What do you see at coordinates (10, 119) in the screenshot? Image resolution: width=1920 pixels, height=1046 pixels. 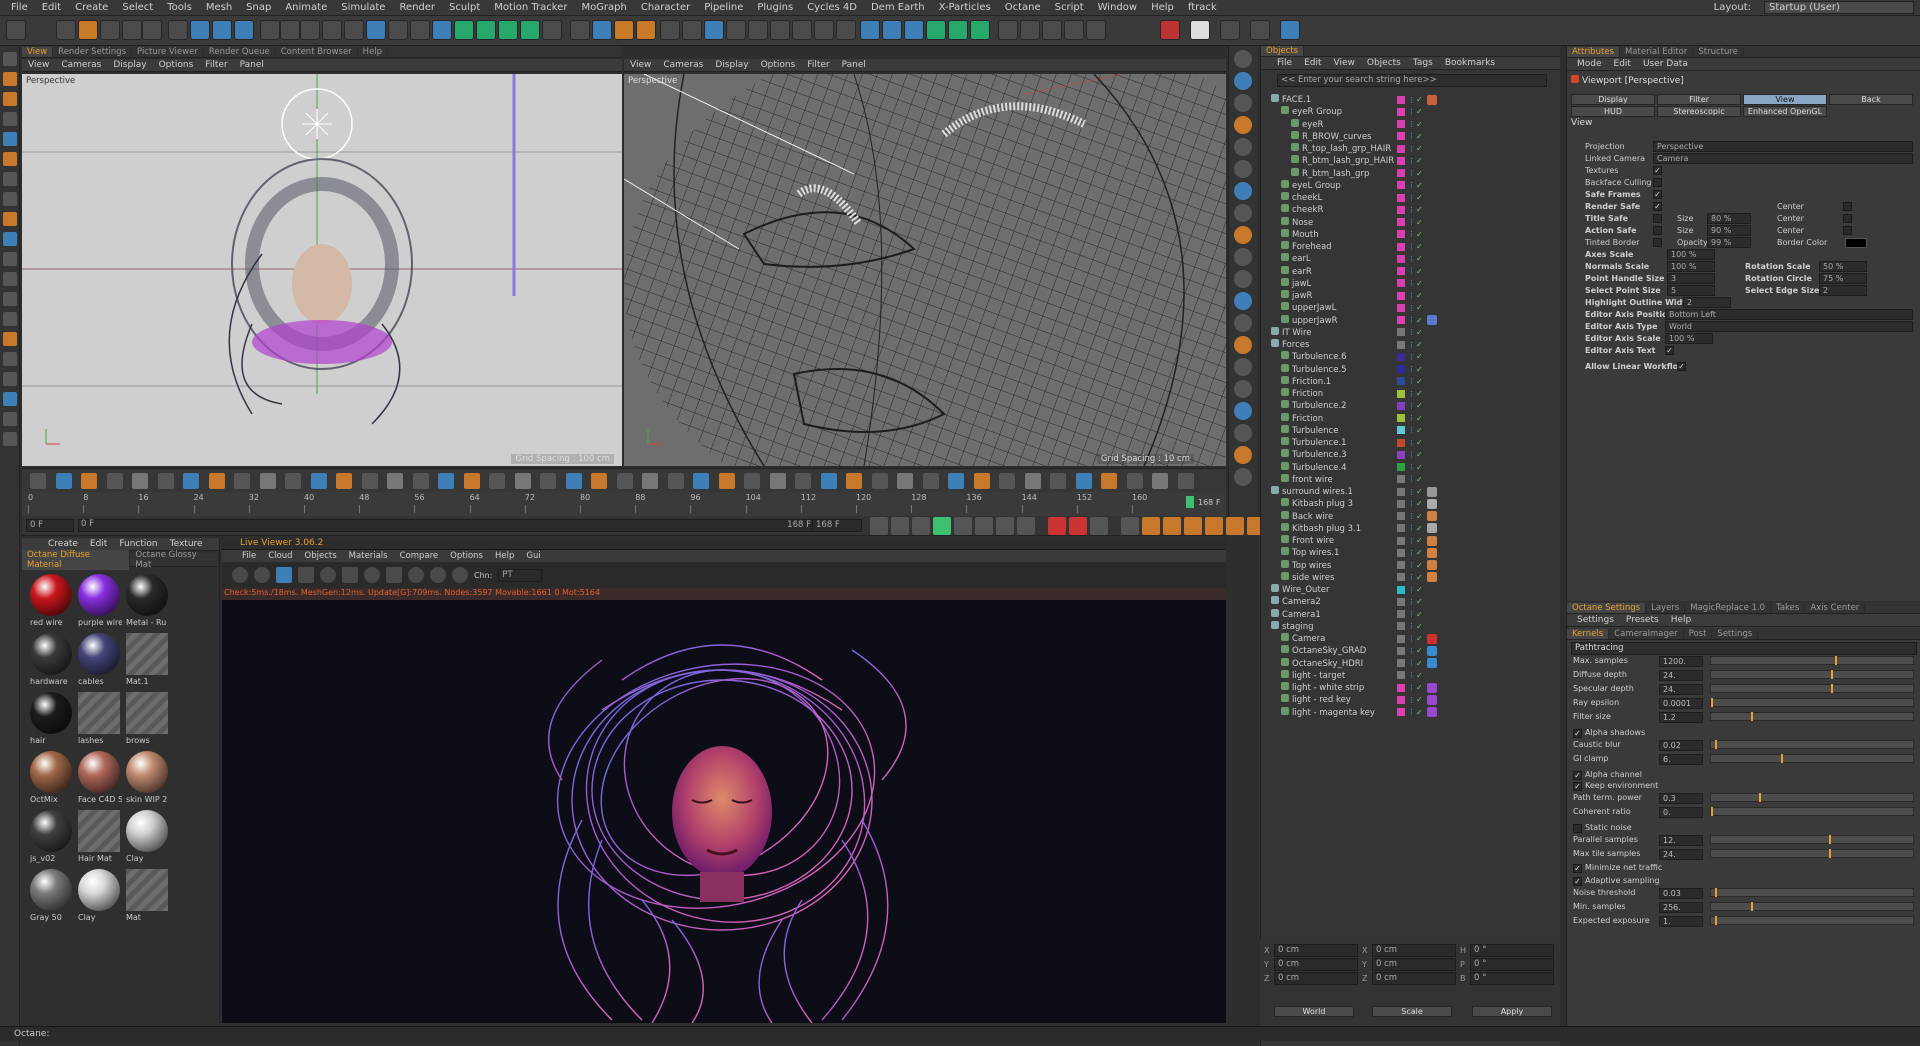 I see `polygons-mode-icon` at bounding box center [10, 119].